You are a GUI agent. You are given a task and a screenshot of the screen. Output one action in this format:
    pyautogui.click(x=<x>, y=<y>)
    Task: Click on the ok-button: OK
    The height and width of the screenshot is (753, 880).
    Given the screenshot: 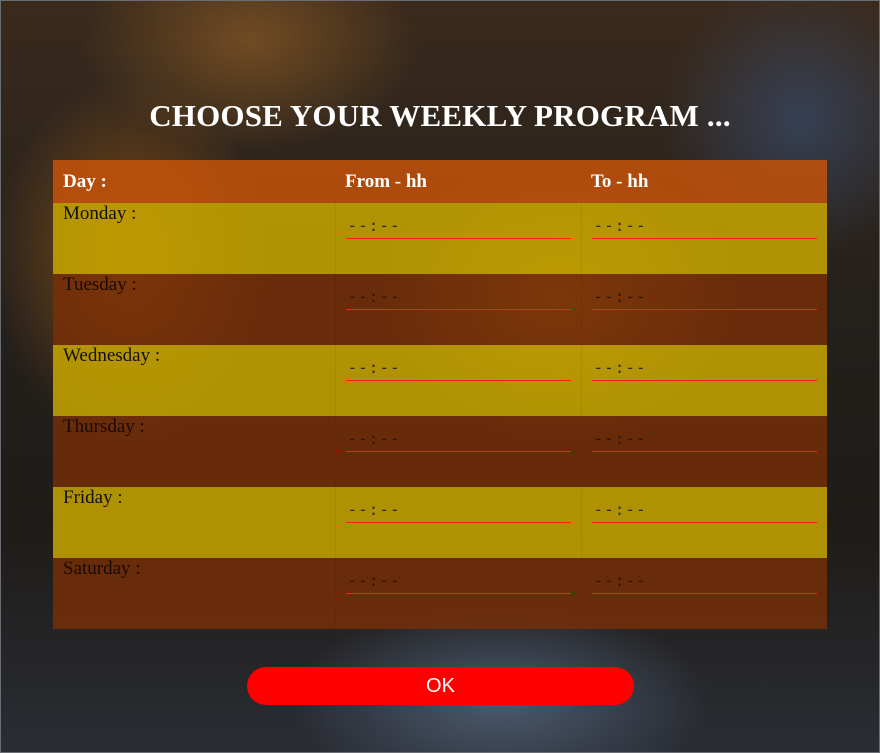 What is the action you would take?
    pyautogui.click(x=440, y=686)
    